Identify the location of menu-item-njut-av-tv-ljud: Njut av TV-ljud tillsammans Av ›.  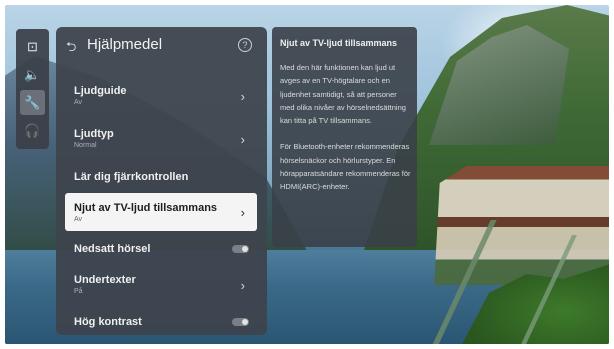
(161, 212).